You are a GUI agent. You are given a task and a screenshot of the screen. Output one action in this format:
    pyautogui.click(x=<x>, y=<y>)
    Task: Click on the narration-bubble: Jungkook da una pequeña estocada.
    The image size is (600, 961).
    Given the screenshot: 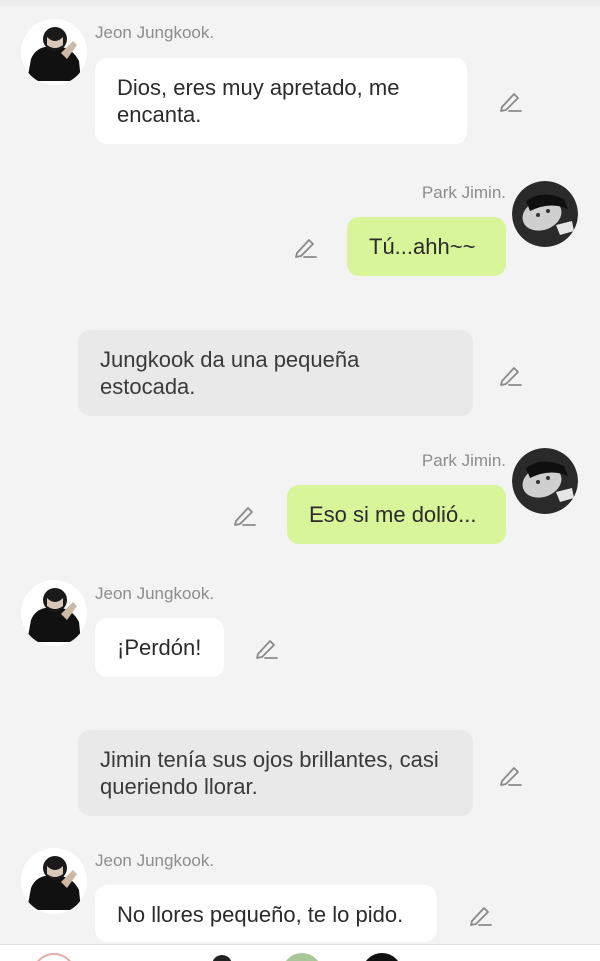 What is the action you would take?
    pyautogui.click(x=275, y=373)
    